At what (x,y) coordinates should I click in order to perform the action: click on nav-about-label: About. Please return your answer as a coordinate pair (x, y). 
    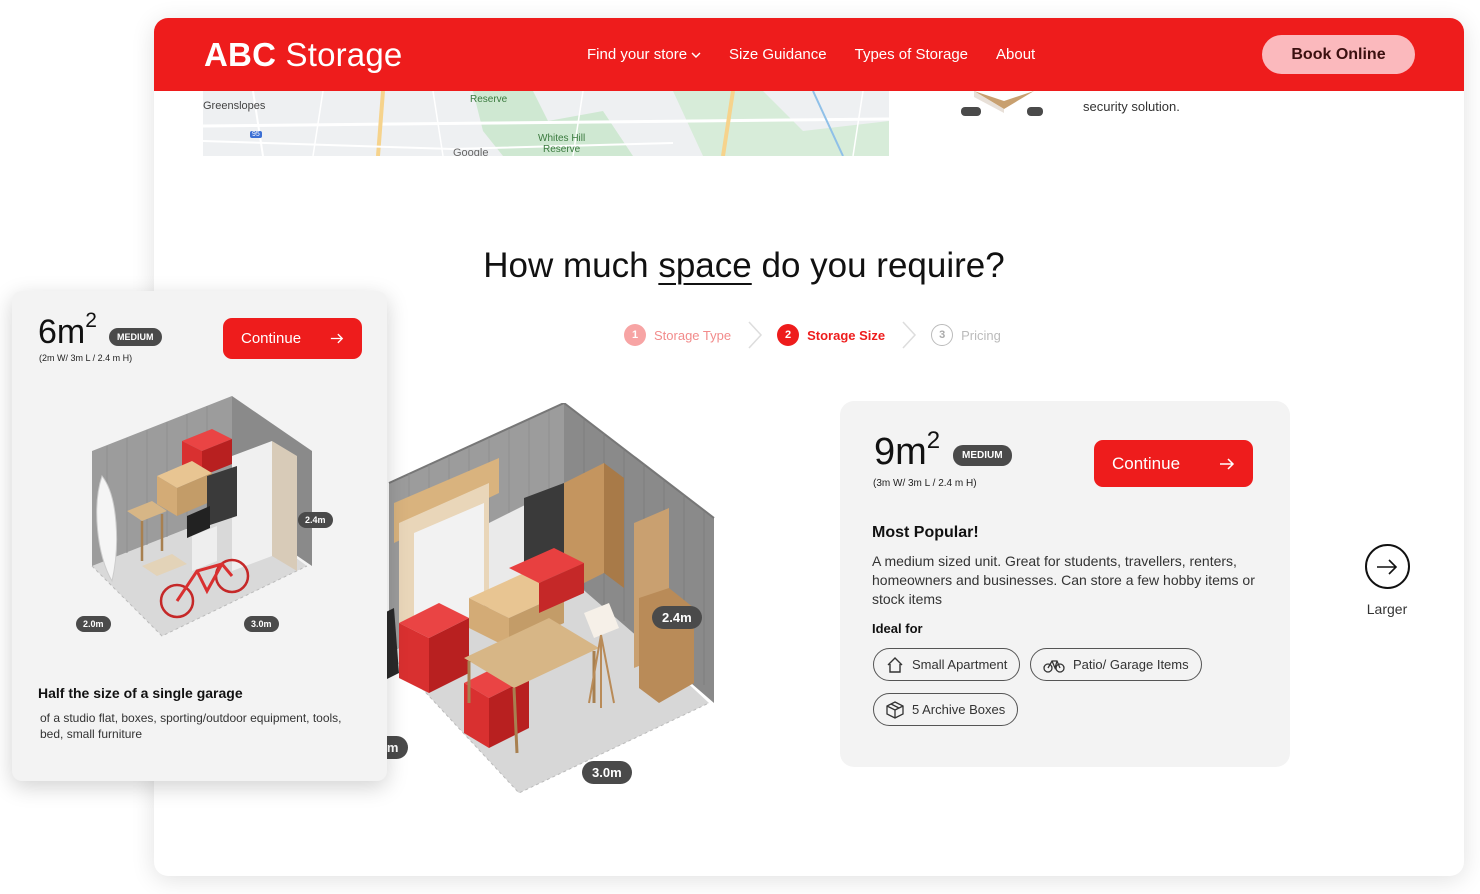
    Looking at the image, I should click on (1016, 54).